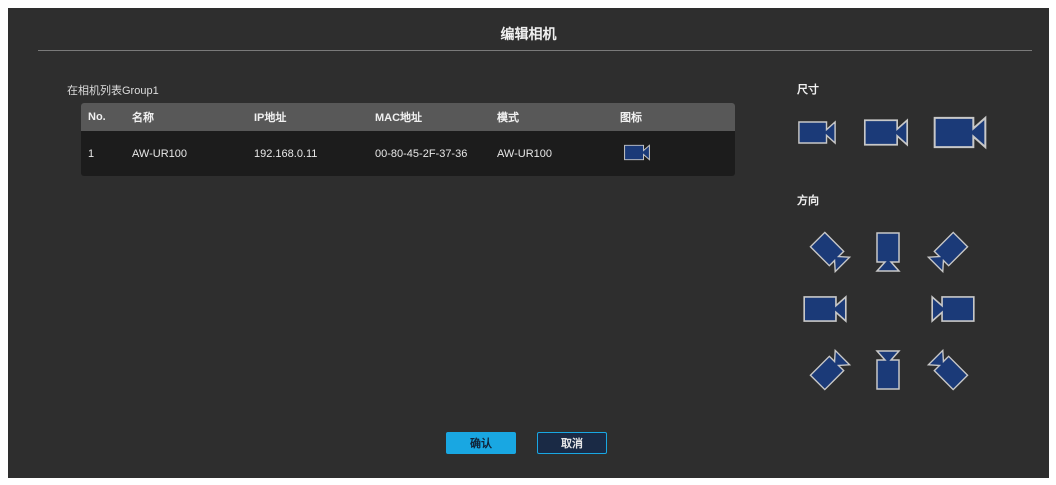  I want to click on camera-large-icon, so click(960, 132).